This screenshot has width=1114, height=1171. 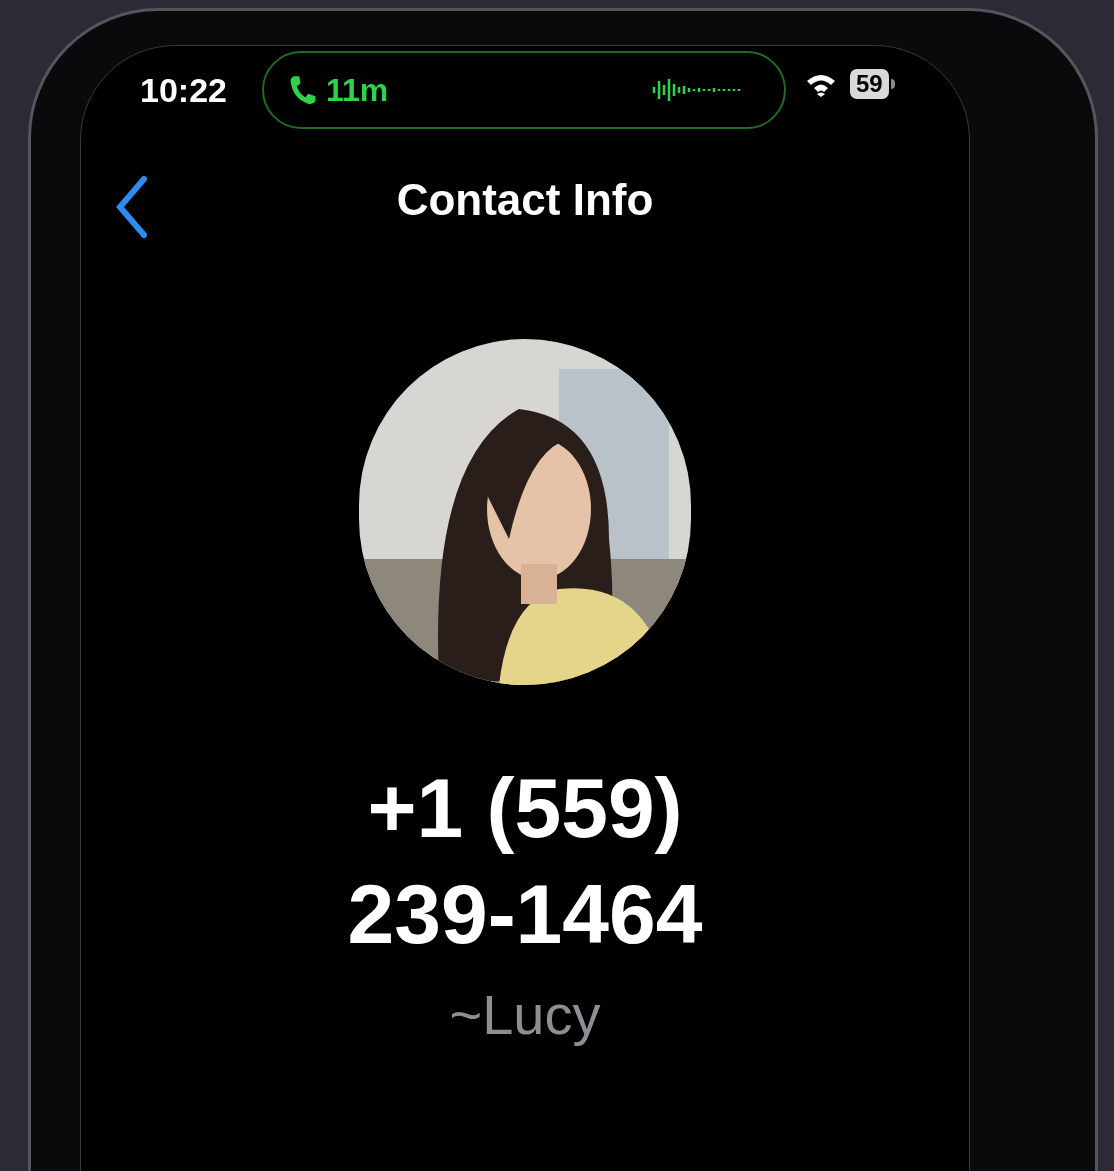 I want to click on battery-level: 59, so click(x=869, y=84).